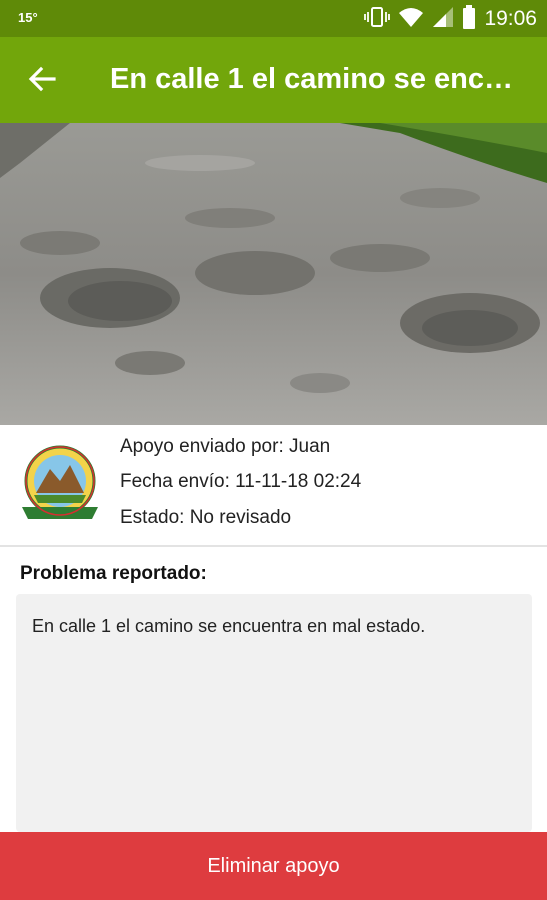 This screenshot has width=547, height=900. I want to click on delete-button: Eliminar apoyo, so click(273, 866).